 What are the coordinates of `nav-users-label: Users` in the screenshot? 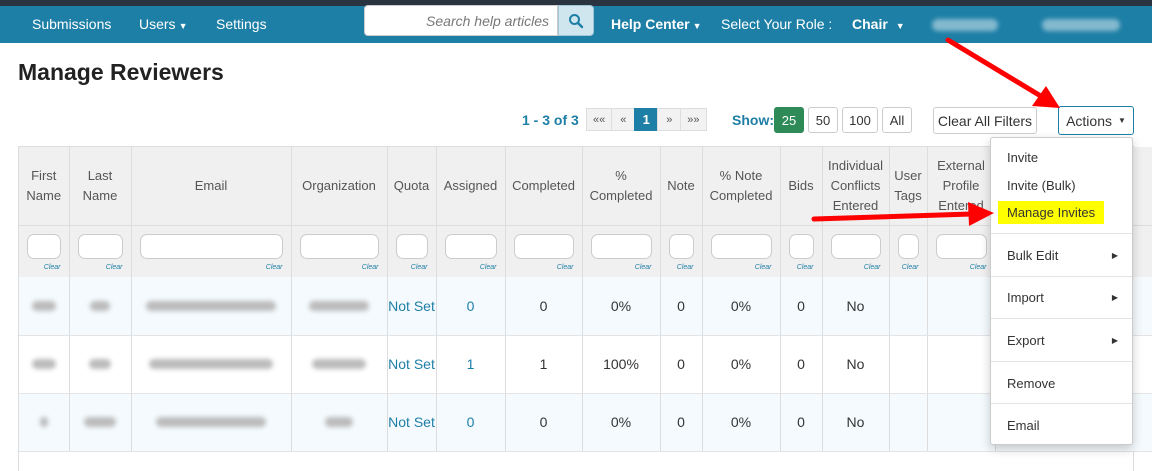 It's located at (157, 24).